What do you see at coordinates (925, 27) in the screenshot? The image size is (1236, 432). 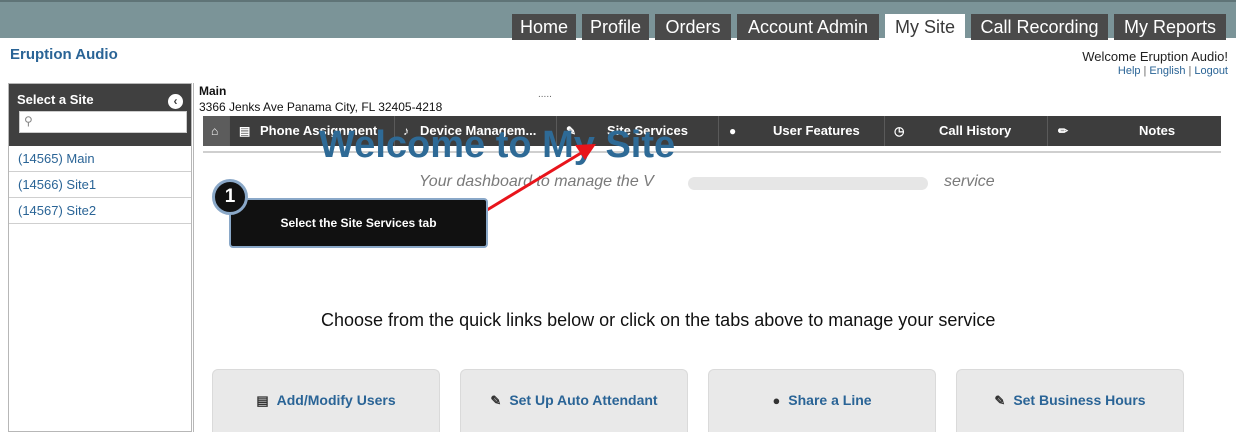 I see `nav-tab-my-site: My Site` at bounding box center [925, 27].